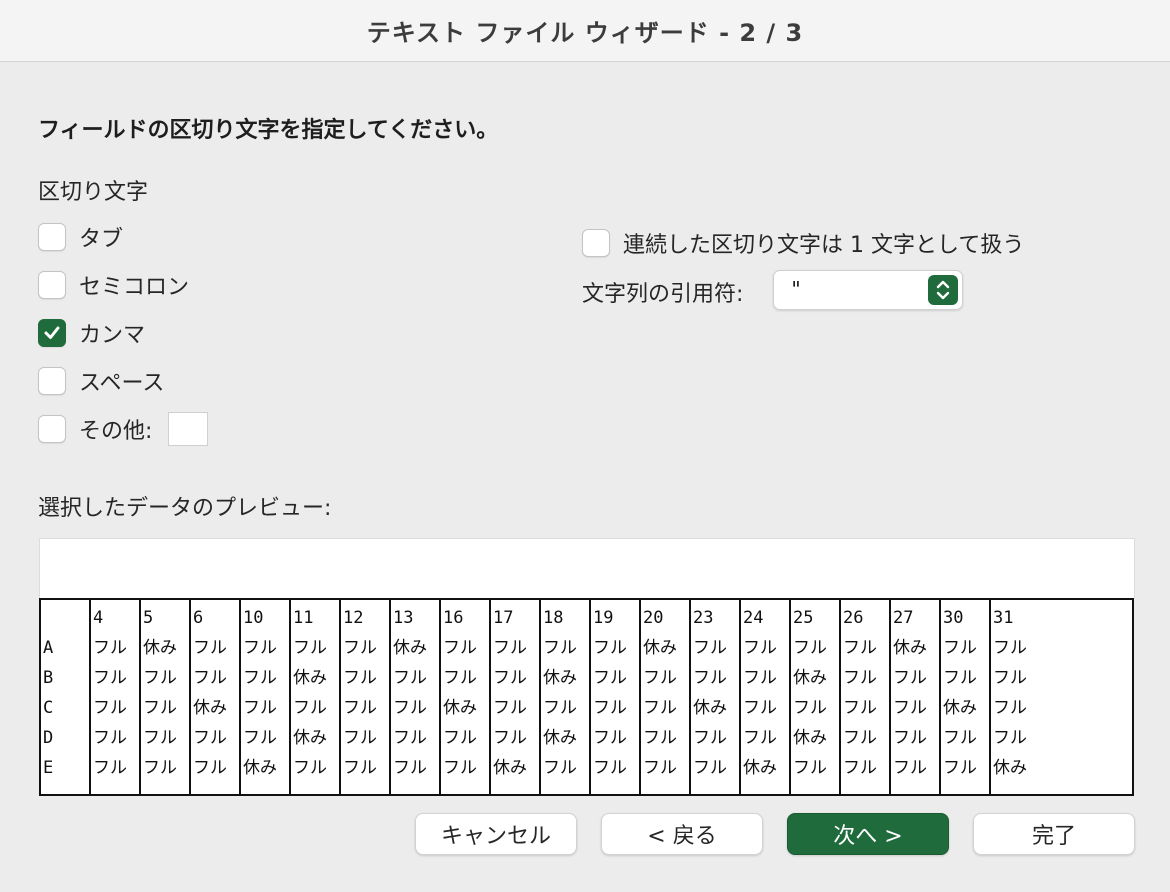  I want to click on delimiter-other-option: その他:, so click(123, 429).